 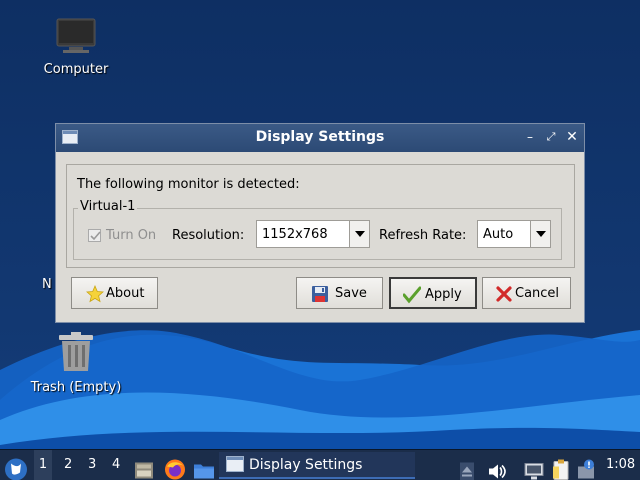 I want to click on resolution-label: Resolution:, so click(x=208, y=235).